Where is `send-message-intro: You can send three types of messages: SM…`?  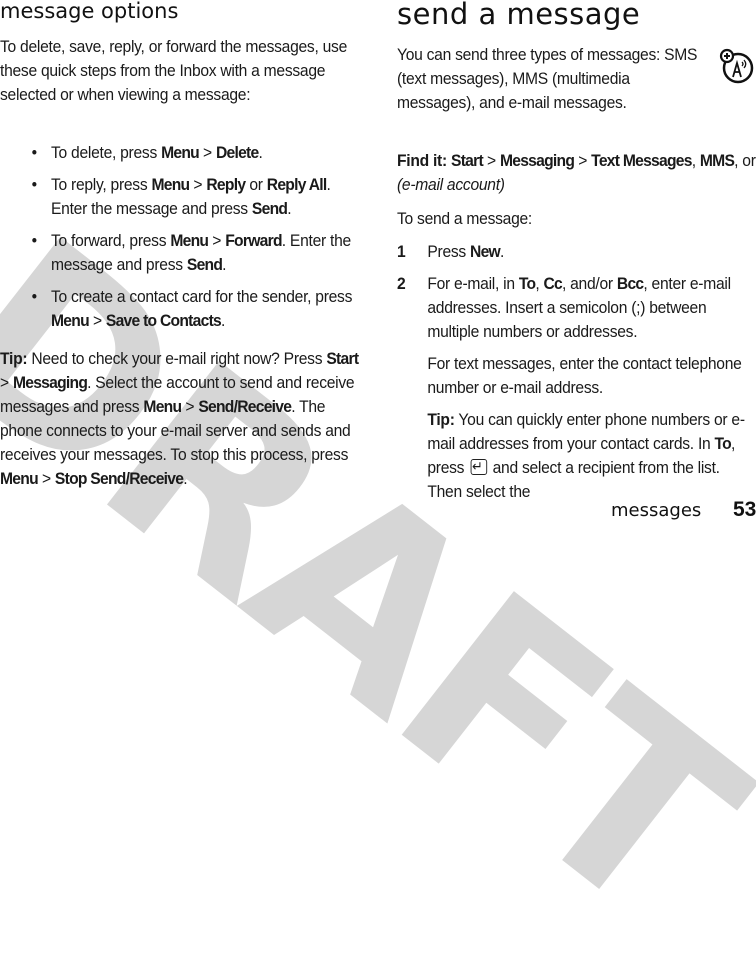 send-message-intro: You can send three types of messages: SM… is located at coordinates (547, 78).